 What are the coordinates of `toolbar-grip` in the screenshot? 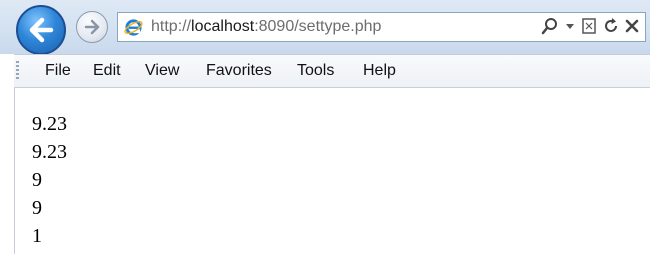 It's located at (17, 71).